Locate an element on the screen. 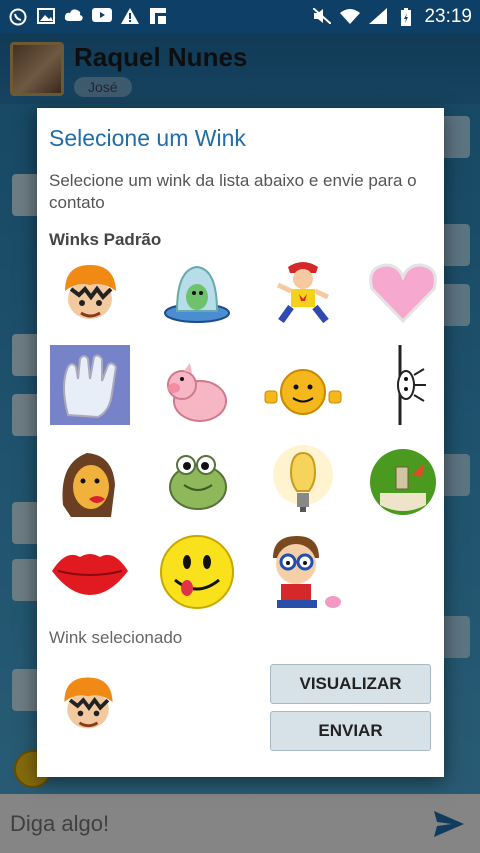  hand-print-wink is located at coordinates (90, 385).